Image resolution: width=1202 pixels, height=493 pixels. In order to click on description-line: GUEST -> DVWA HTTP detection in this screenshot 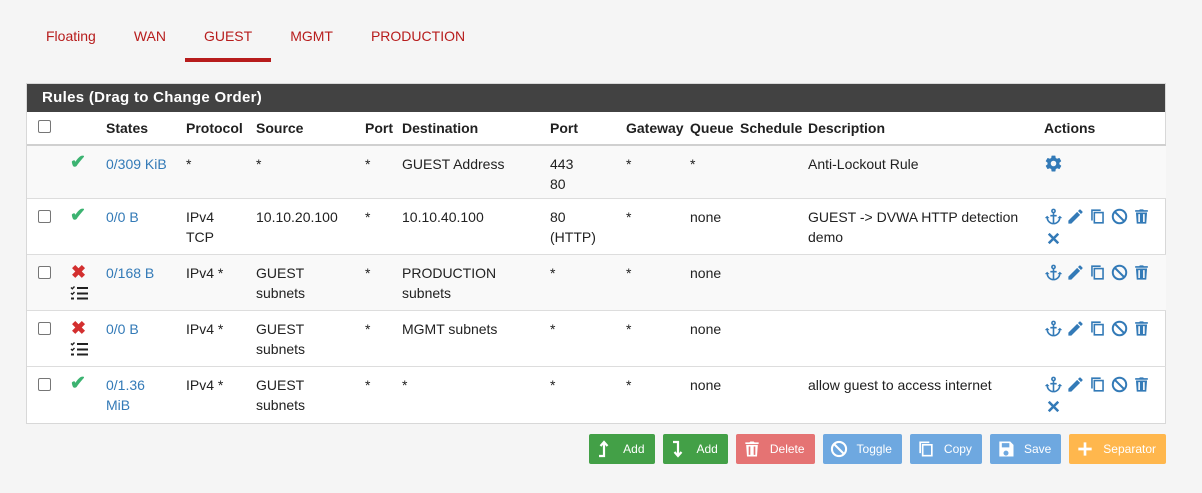, I will do `click(913, 216)`.